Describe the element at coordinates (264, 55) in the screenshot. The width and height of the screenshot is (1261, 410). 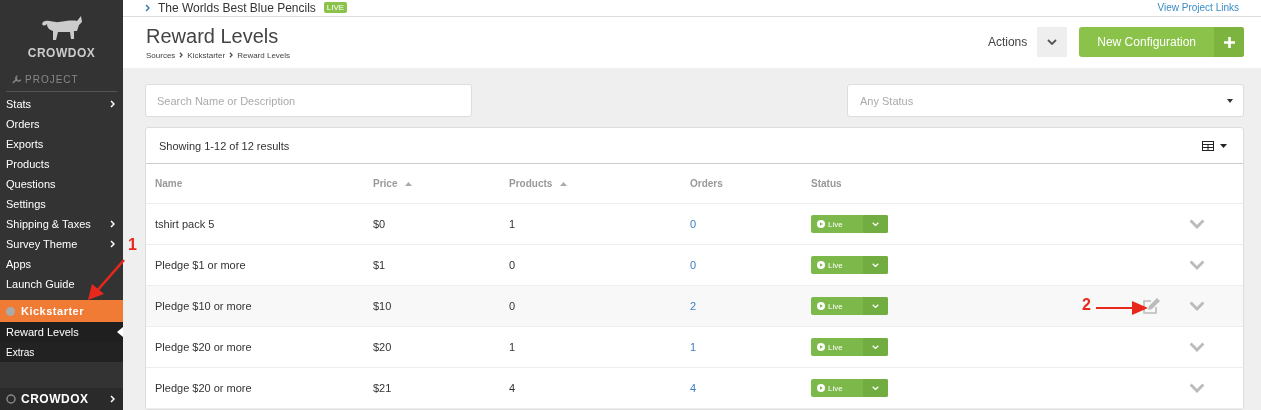
I see `breadcrumb-link: Reward Levels` at that location.